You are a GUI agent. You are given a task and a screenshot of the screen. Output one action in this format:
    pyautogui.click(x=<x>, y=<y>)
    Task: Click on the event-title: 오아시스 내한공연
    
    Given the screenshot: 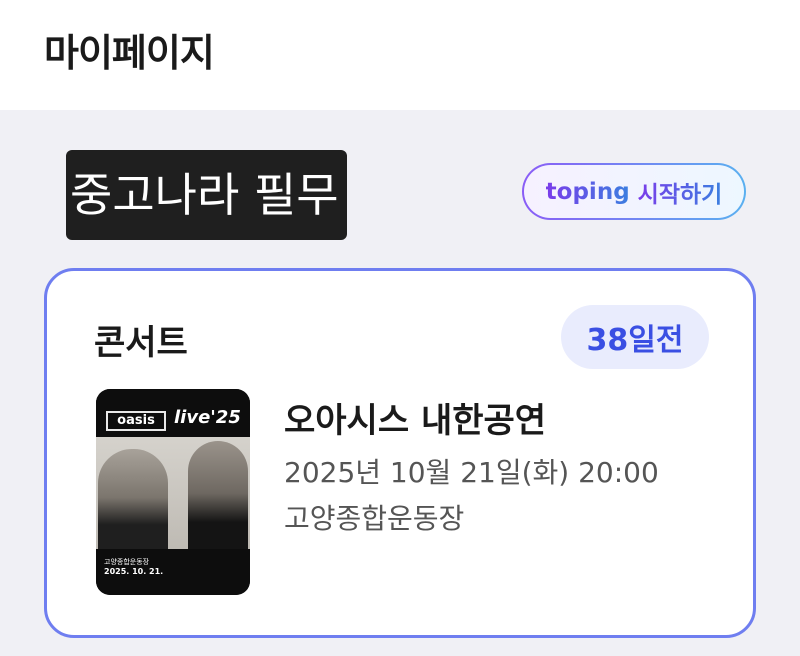 What is the action you would take?
    pyautogui.click(x=415, y=421)
    